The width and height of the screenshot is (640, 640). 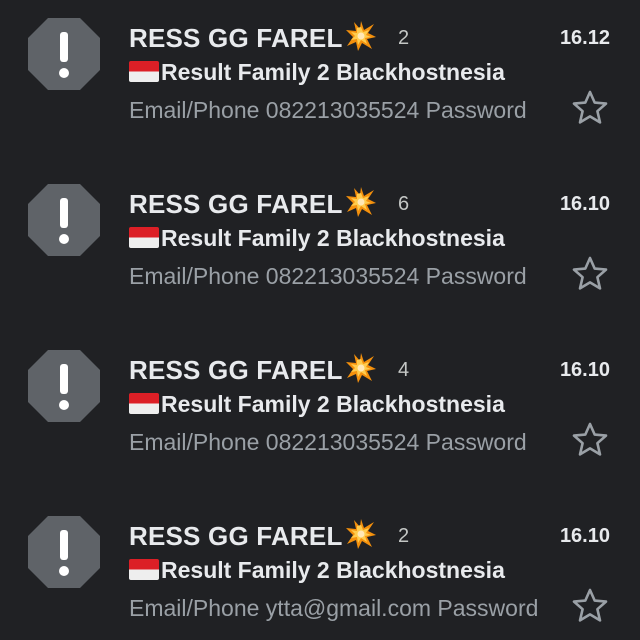 What do you see at coordinates (334, 608) in the screenshot?
I see `email-snippet: Email/Phone ytta@gmail.com Password` at bounding box center [334, 608].